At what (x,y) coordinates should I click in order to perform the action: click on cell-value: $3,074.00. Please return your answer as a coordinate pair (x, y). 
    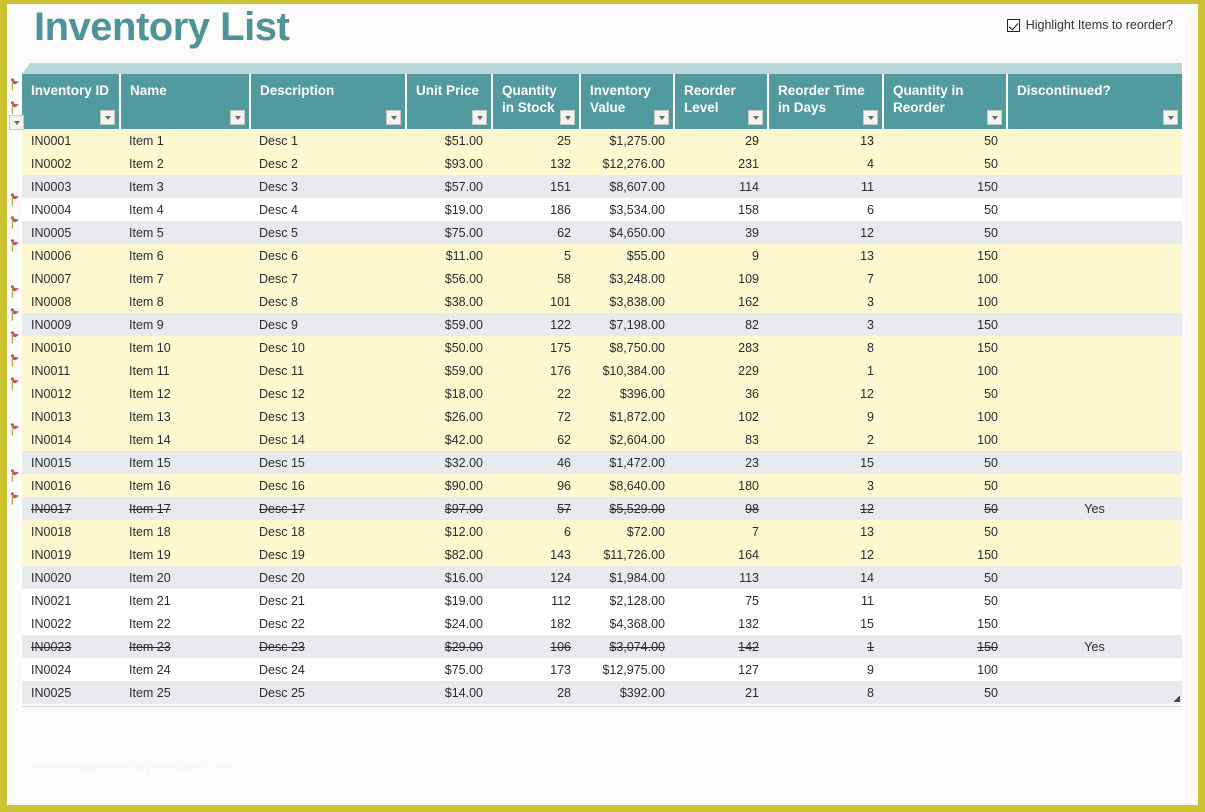
    Looking at the image, I should click on (627, 646).